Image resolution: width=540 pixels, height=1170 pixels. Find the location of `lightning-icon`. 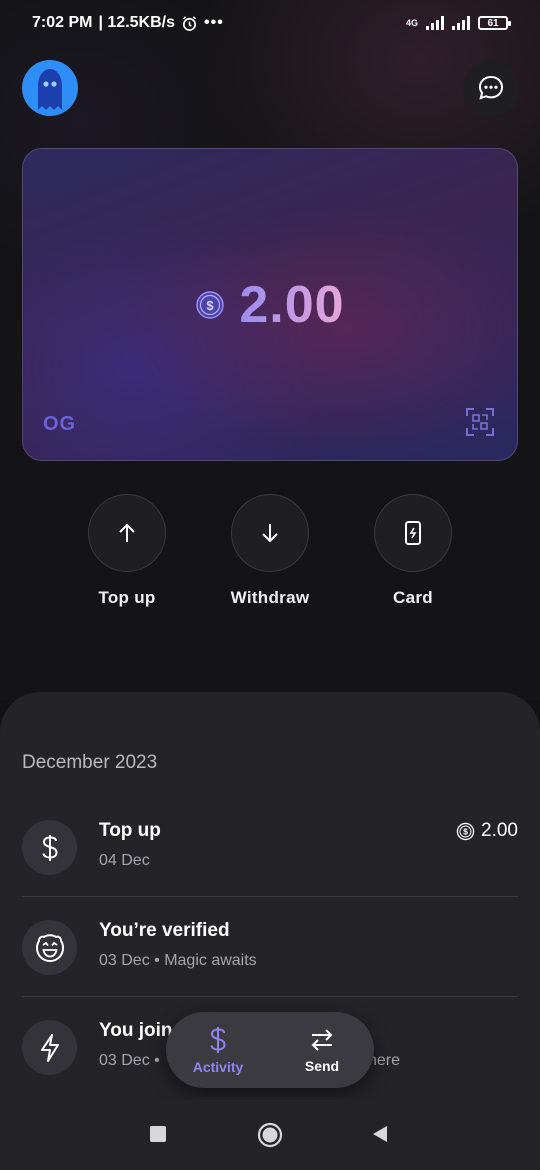

lightning-icon is located at coordinates (49, 1047).